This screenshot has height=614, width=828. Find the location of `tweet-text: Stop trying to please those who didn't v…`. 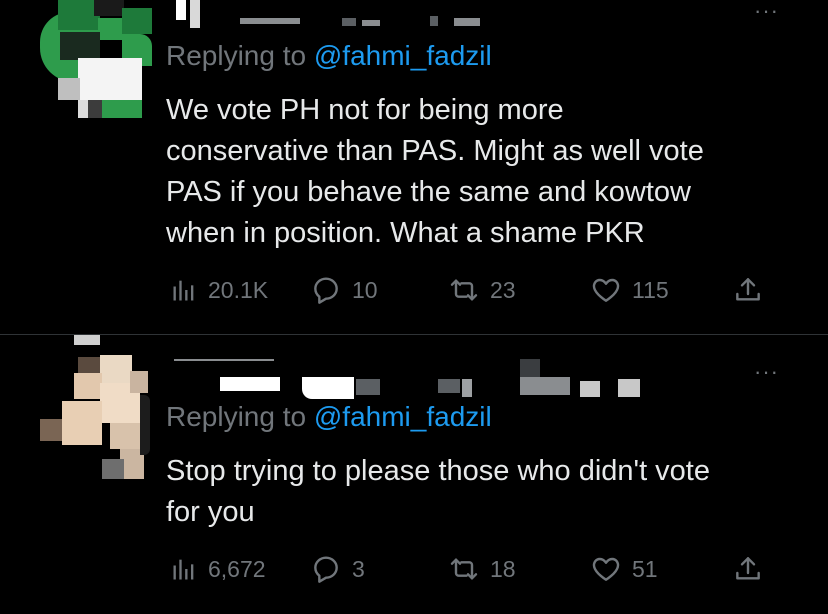

tweet-text: Stop trying to please those who didn't v… is located at coordinates (486, 492).